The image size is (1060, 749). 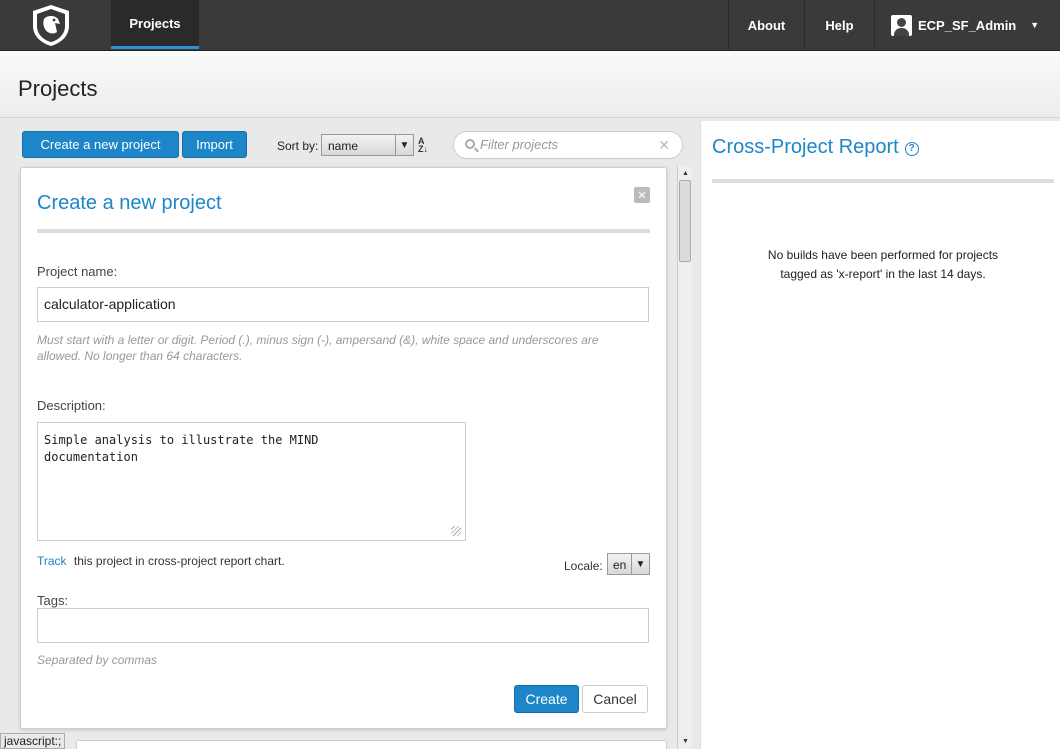 I want to click on tags-hint: Separated by commas, so click(x=97, y=660).